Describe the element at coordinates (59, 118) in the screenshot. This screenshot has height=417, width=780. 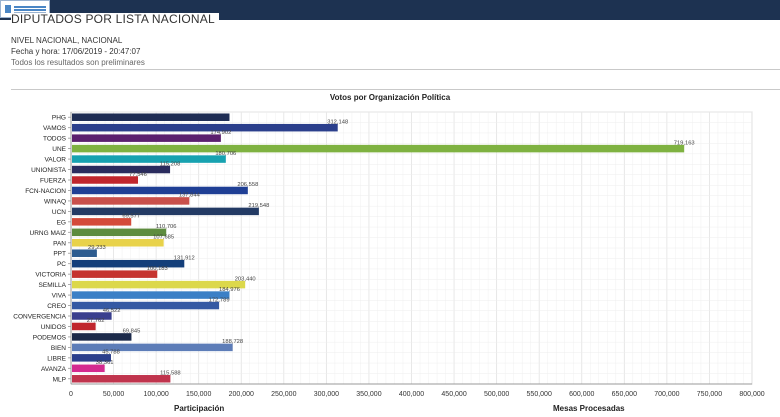
I see `category-label: PHG` at that location.